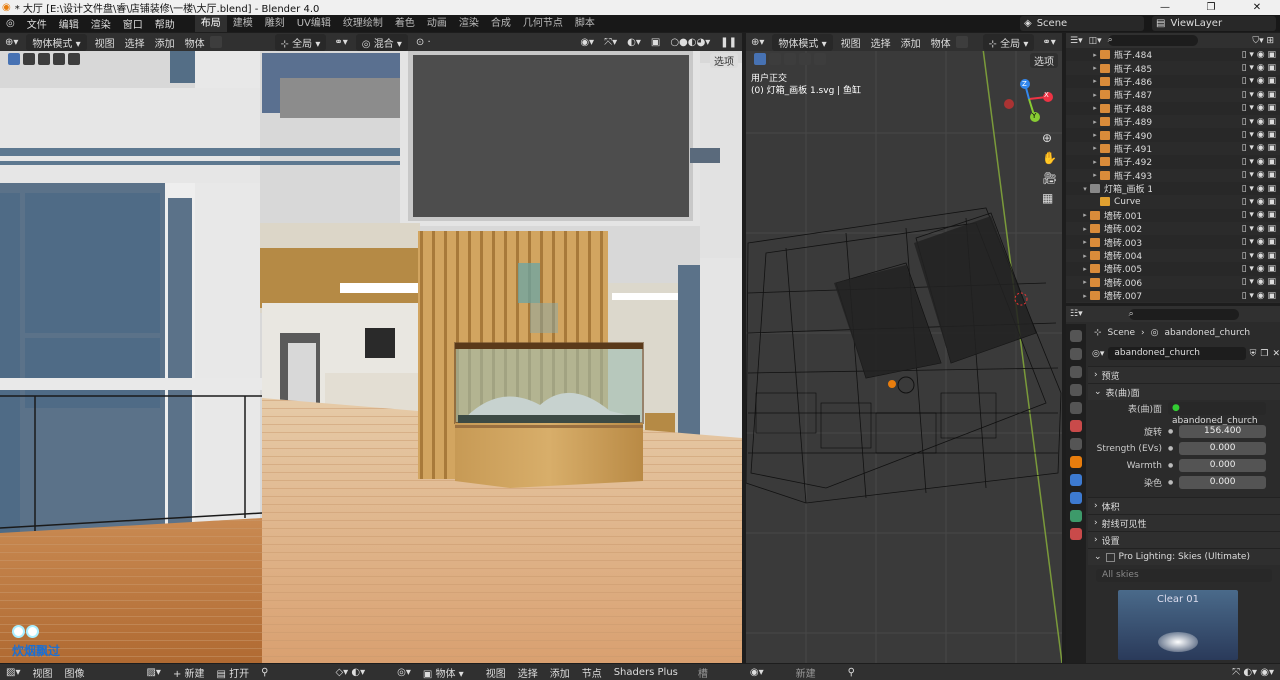 This screenshot has height=680, width=1280. Describe the element at coordinates (1178, 625) in the screenshot. I see `sky-thumbnail: Clear 01` at that location.